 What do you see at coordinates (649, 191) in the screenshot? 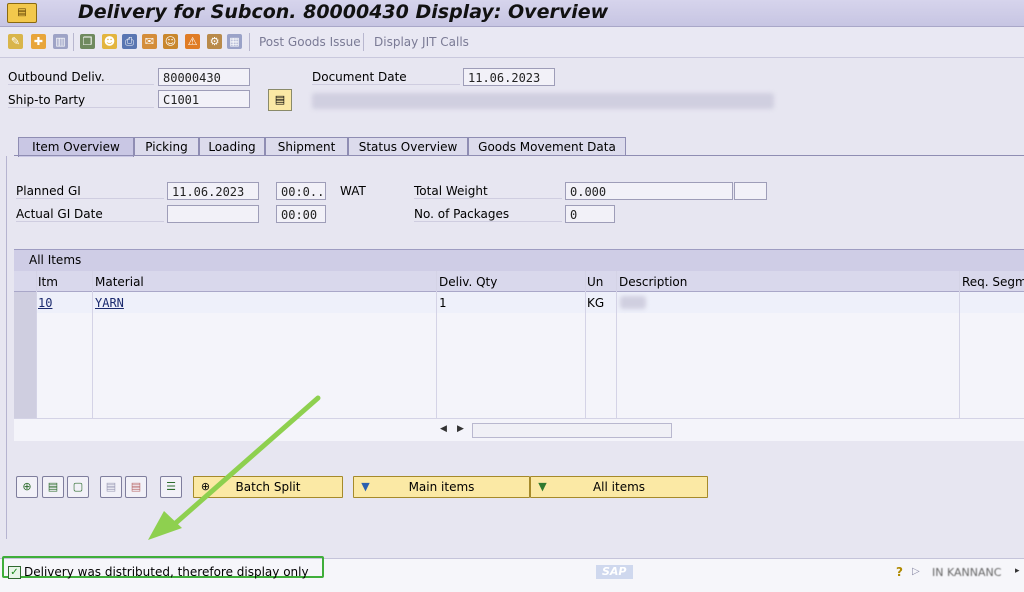
I see `total-weight-field: 0.000` at bounding box center [649, 191].